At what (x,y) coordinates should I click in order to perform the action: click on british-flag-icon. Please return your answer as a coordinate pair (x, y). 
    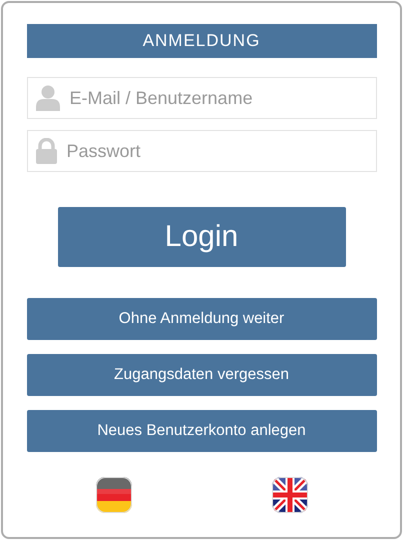
    Looking at the image, I should click on (290, 495).